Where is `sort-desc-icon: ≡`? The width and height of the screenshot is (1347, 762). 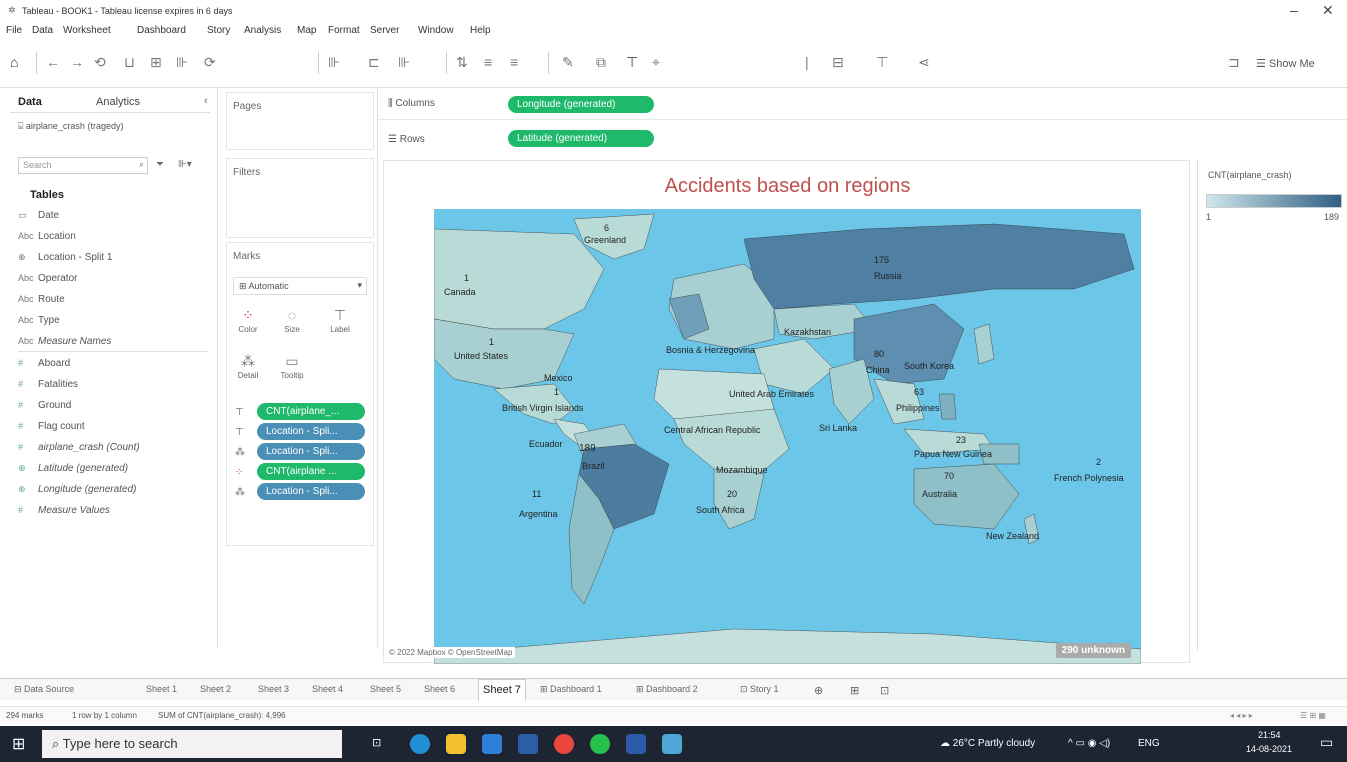
sort-desc-icon: ≡ is located at coordinates (514, 62).